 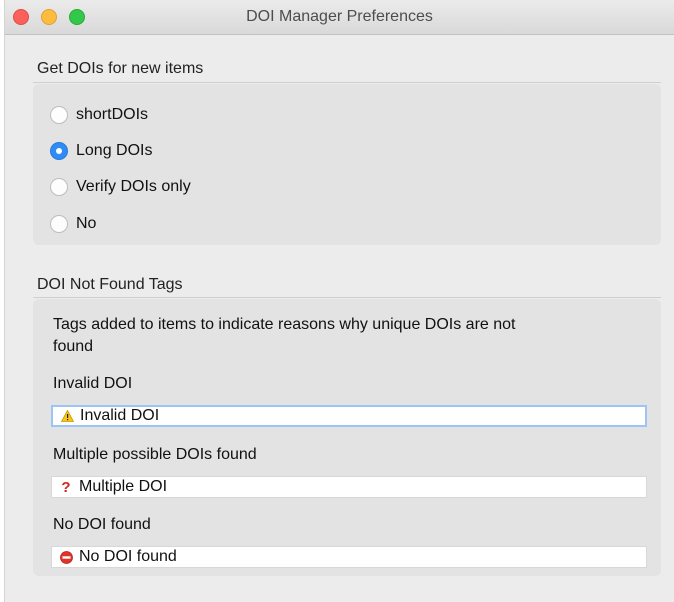 I want to click on radio-label: shortDOIs, so click(x=112, y=114).